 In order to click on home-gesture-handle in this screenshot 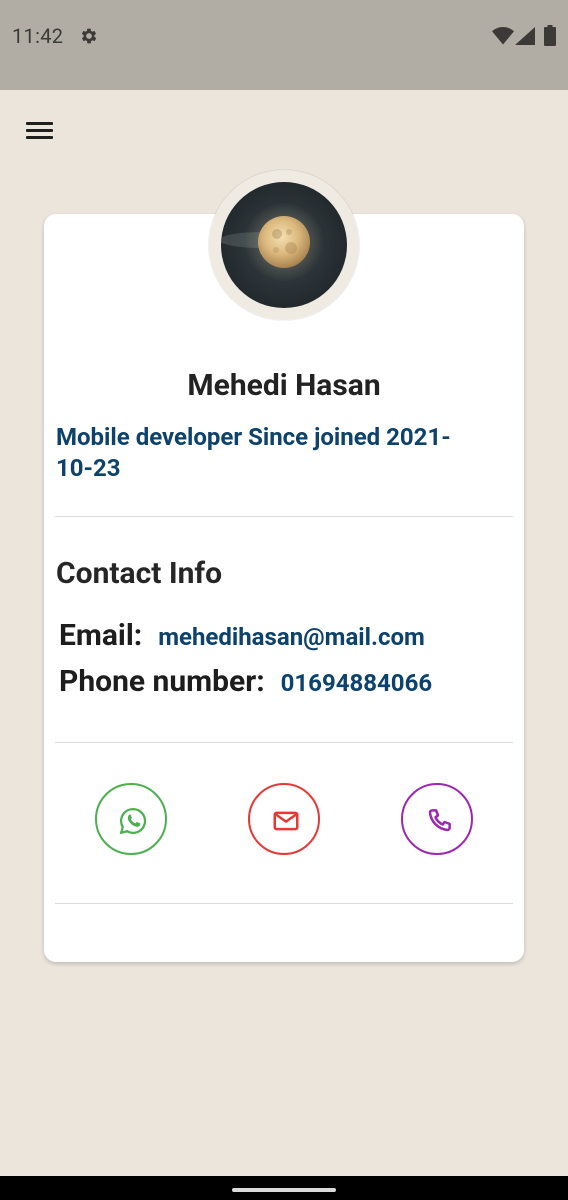, I will do `click(284, 1190)`.